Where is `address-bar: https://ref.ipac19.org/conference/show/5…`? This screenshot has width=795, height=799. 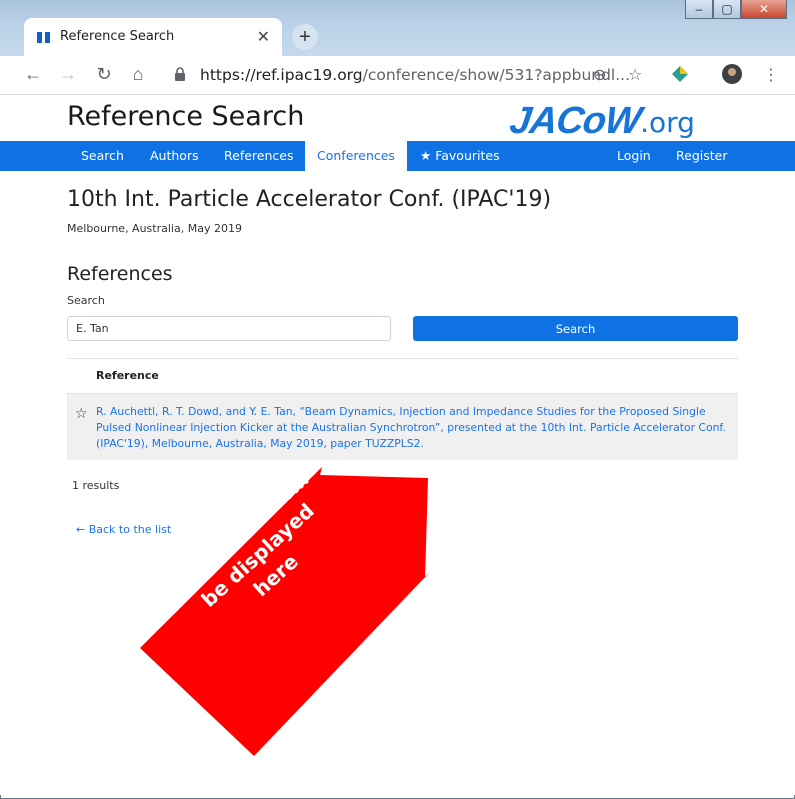
address-bar: https://ref.ipac19.org/conference/show/5… is located at coordinates (412, 75).